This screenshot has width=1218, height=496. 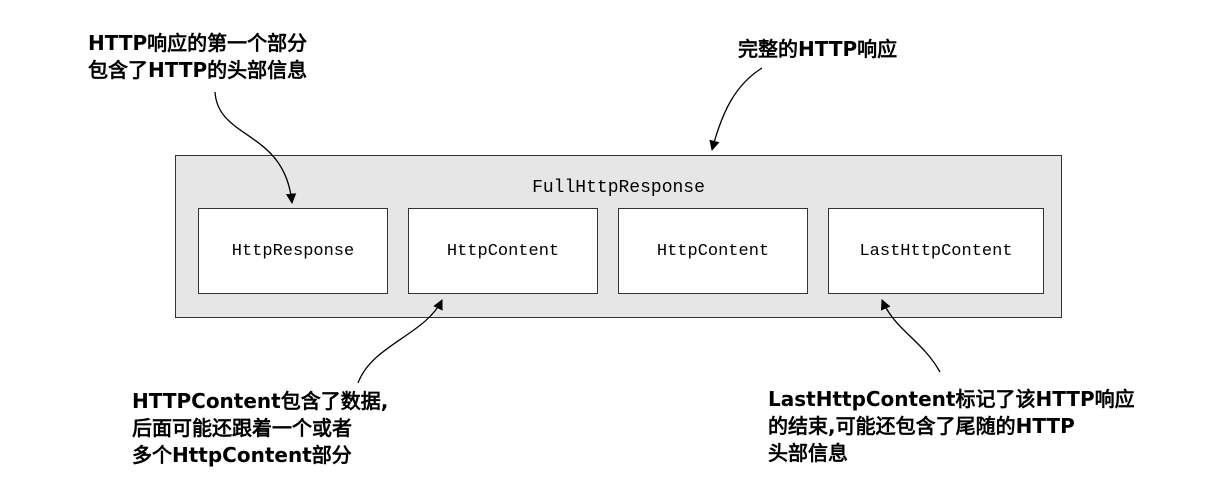 What do you see at coordinates (198, 43) in the screenshot?
I see `callout-line: HTTP响应的第一个部分` at bounding box center [198, 43].